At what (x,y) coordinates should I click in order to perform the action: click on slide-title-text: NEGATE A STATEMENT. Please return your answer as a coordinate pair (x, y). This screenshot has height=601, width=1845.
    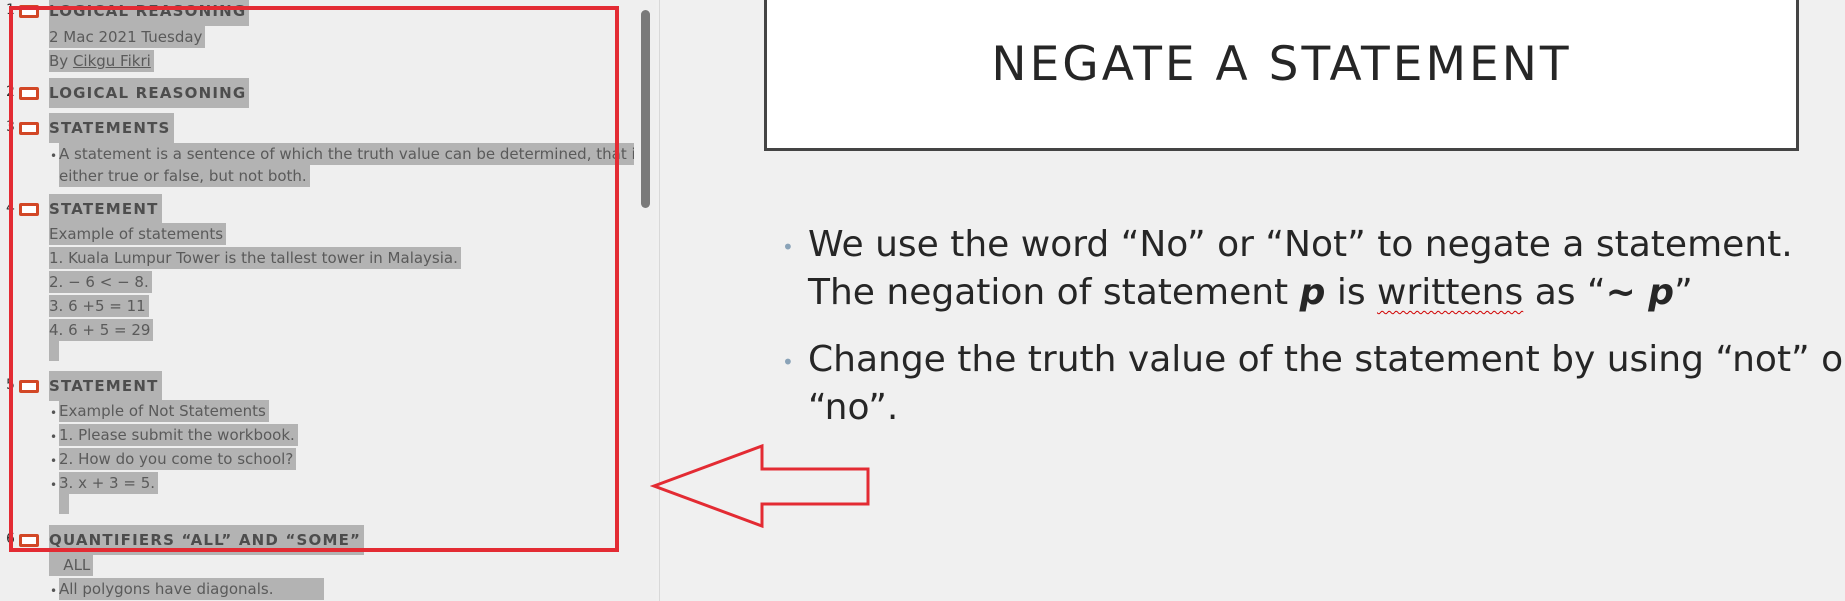
    Looking at the image, I should click on (1281, 64).